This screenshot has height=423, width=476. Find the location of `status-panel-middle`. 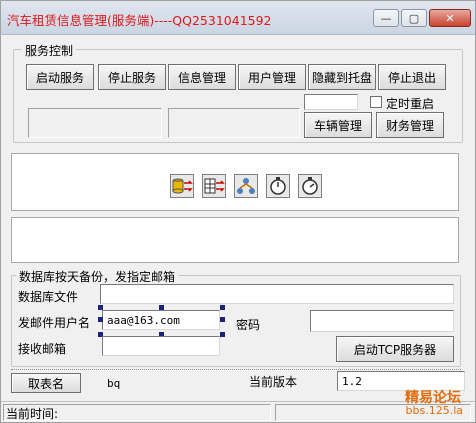

status-panel-middle is located at coordinates (234, 123).